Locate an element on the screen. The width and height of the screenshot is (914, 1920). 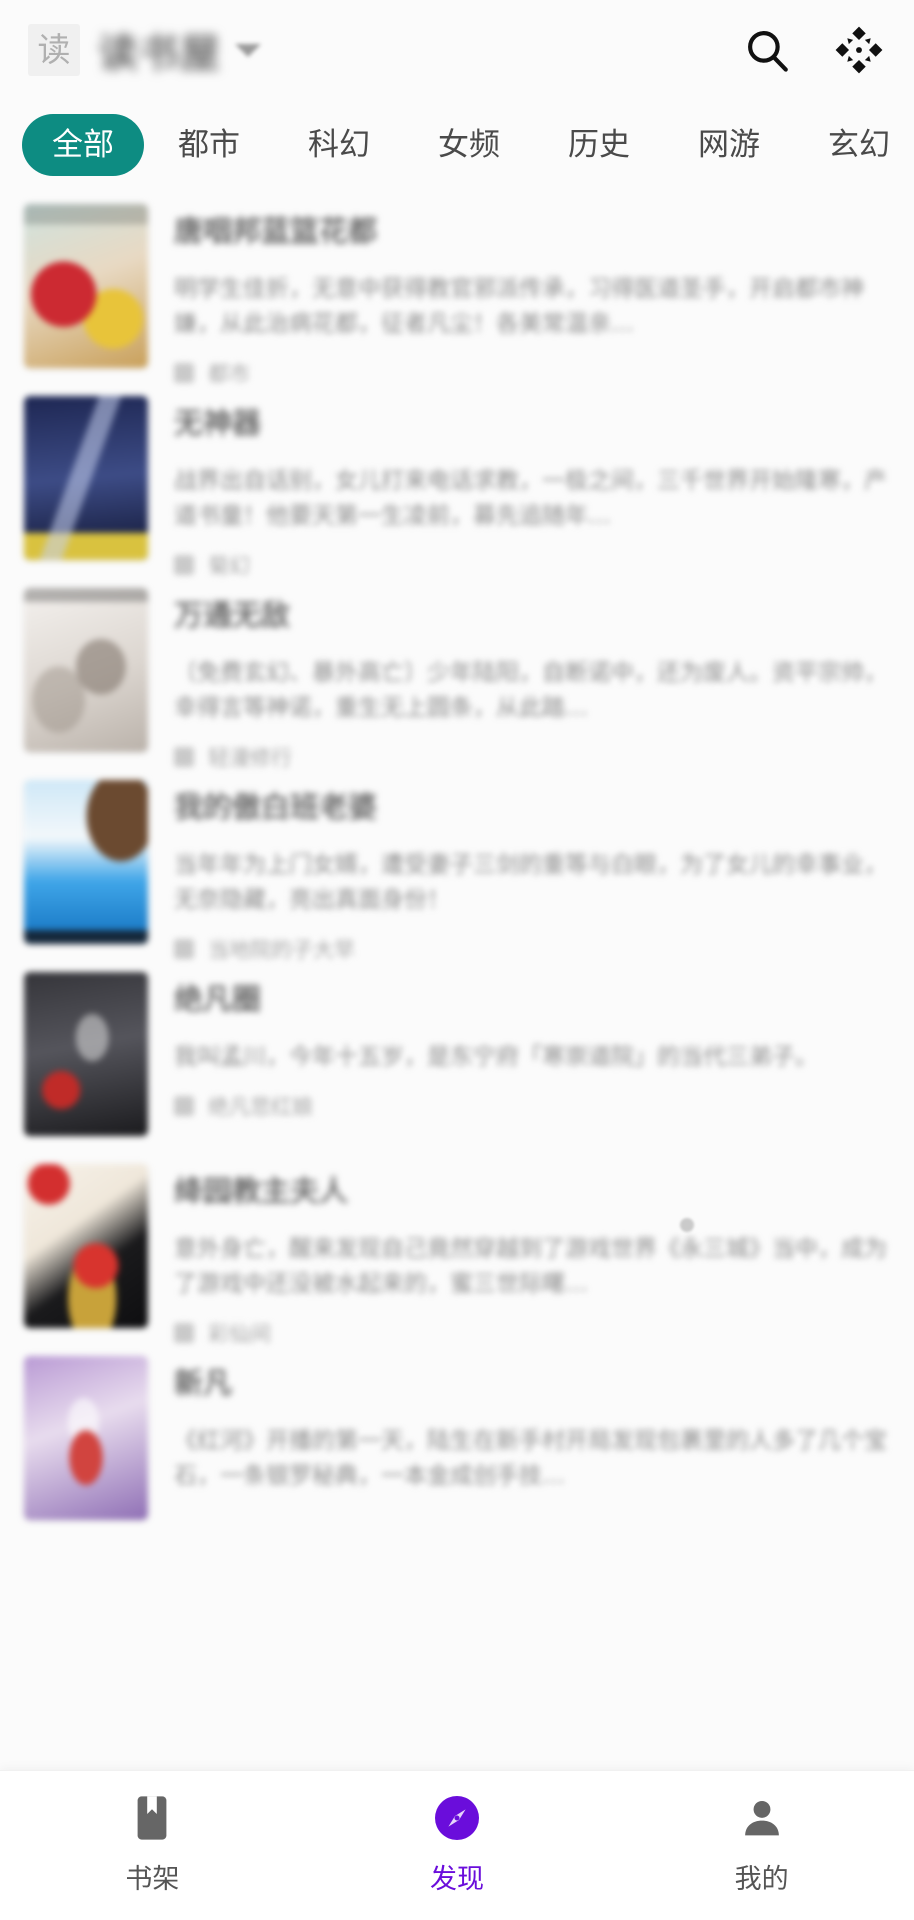
nav-label-discover: 发现 is located at coordinates (457, 1879).